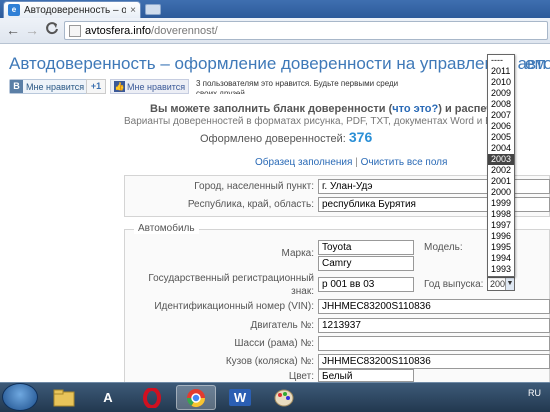  Describe the element at coordinates (501, 214) in the screenshot. I see `year-option: 1998` at that location.